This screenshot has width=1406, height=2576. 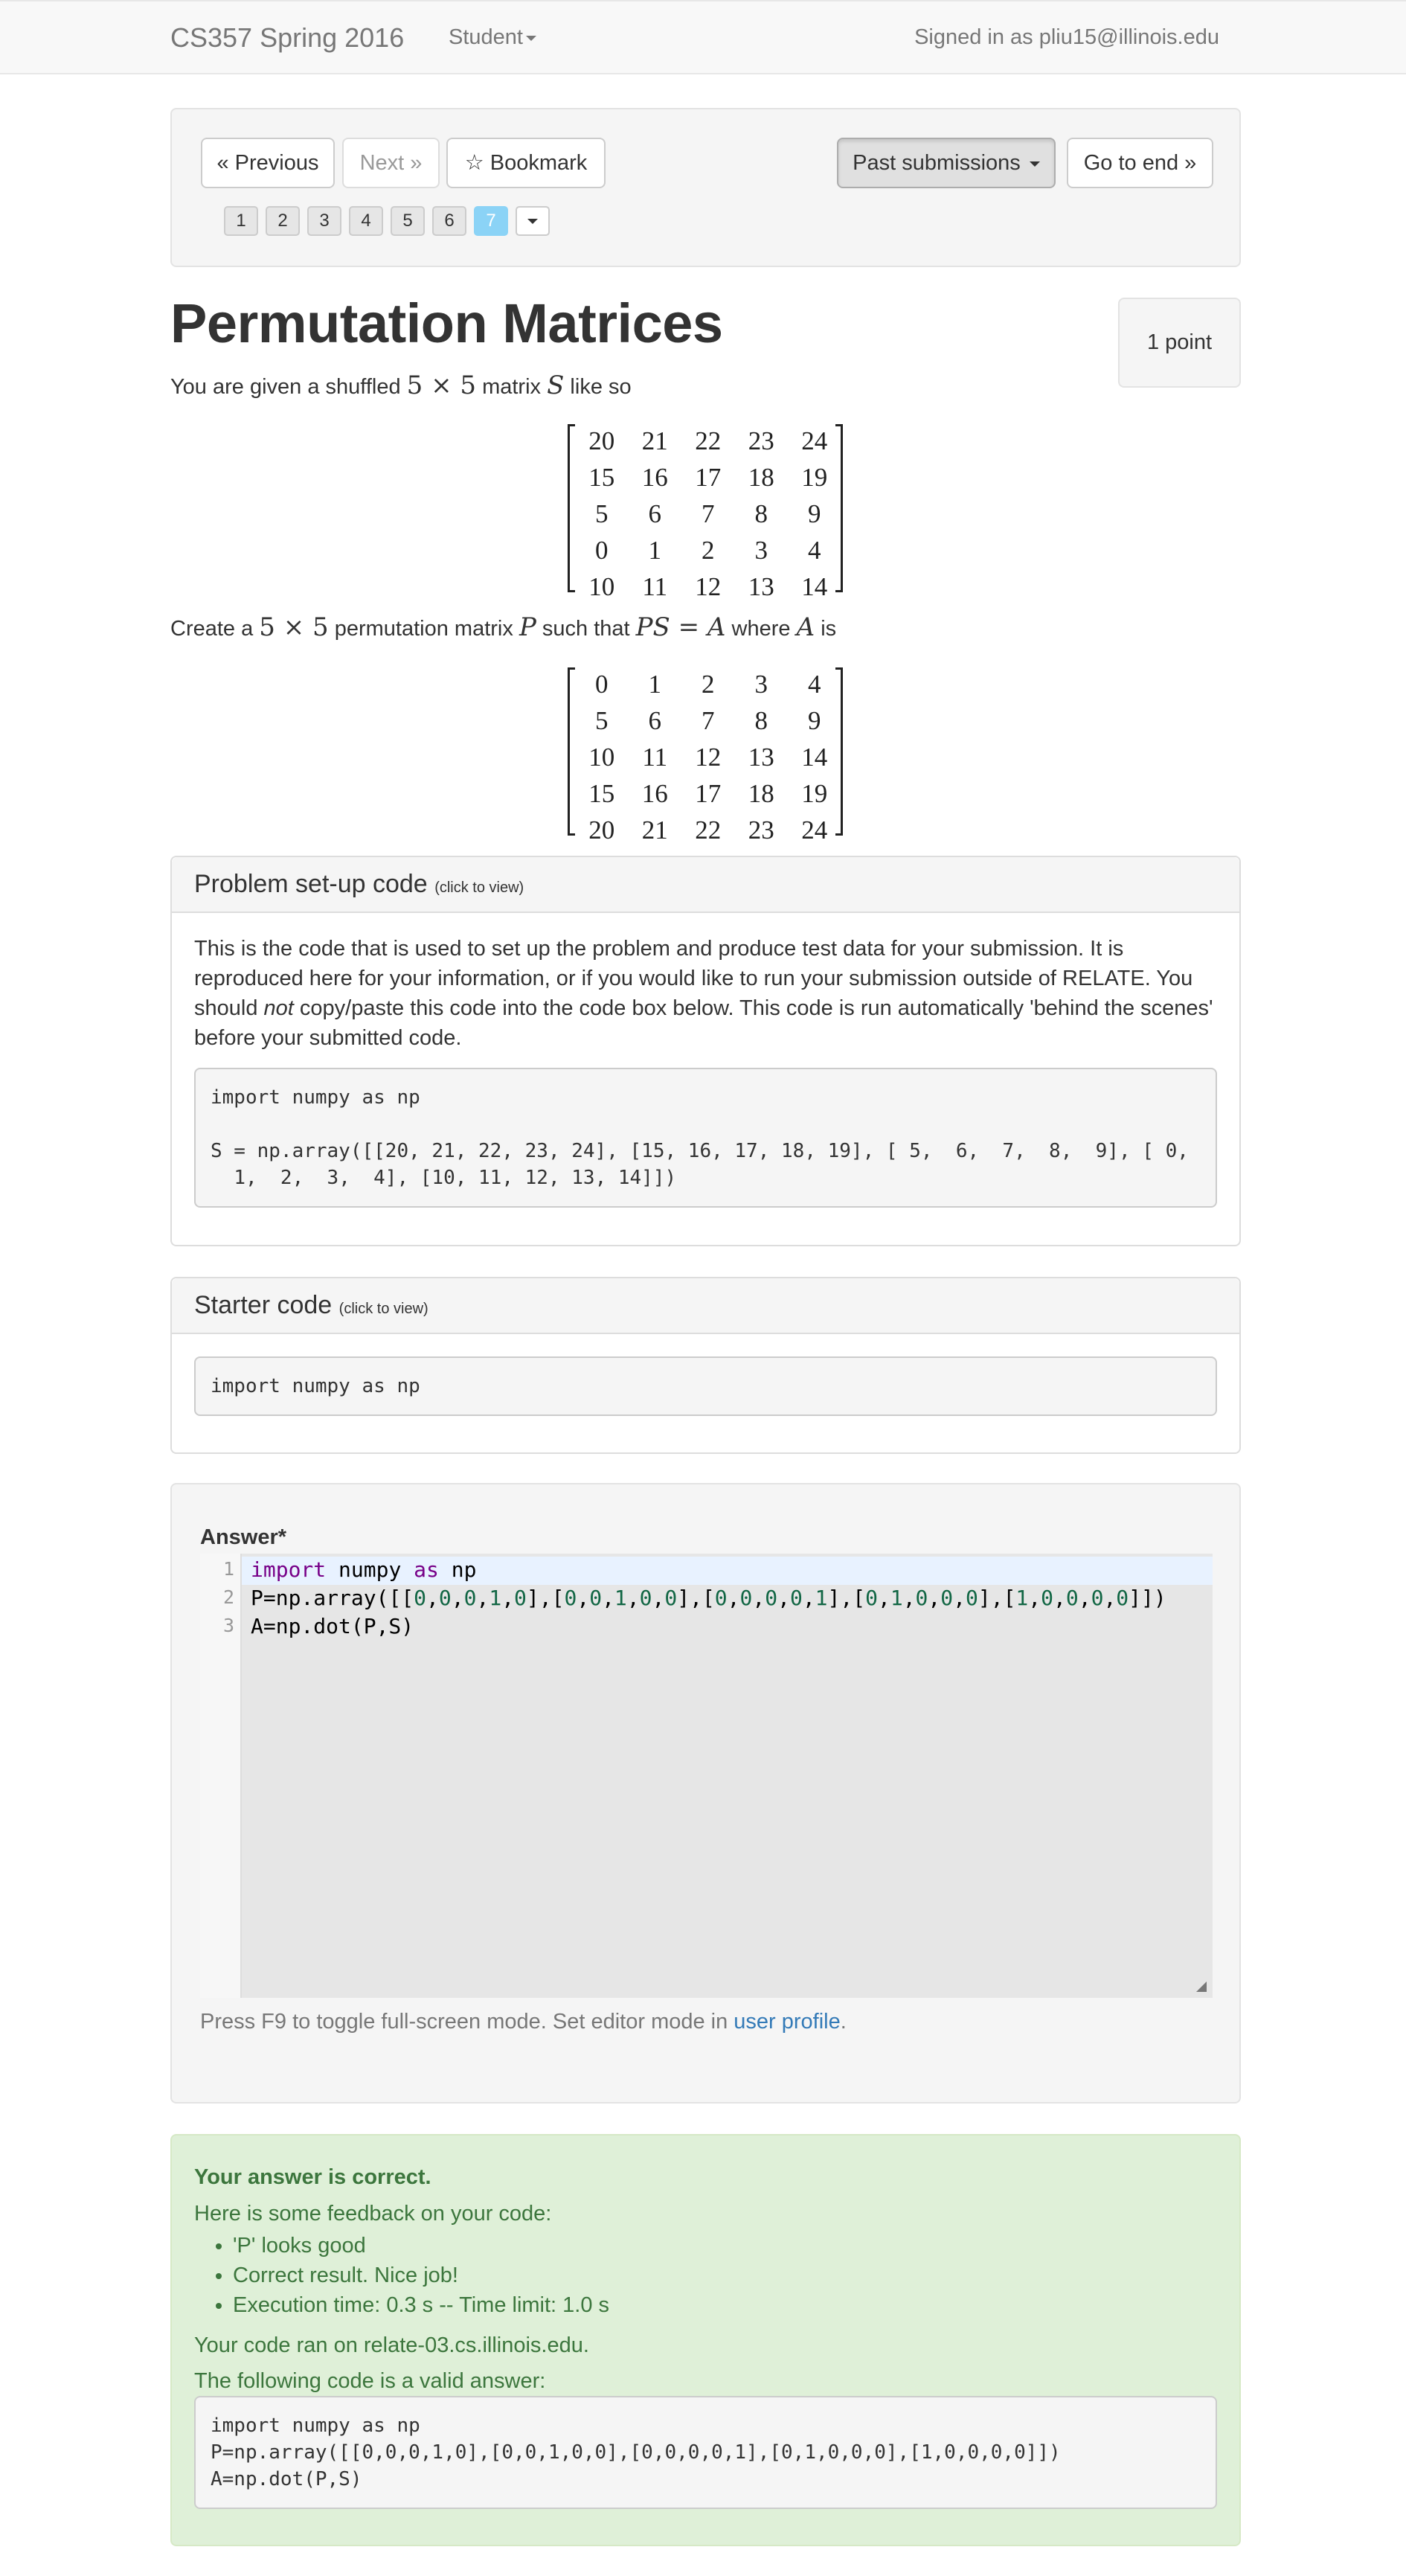 I want to click on line-number: 2, so click(x=228, y=1597).